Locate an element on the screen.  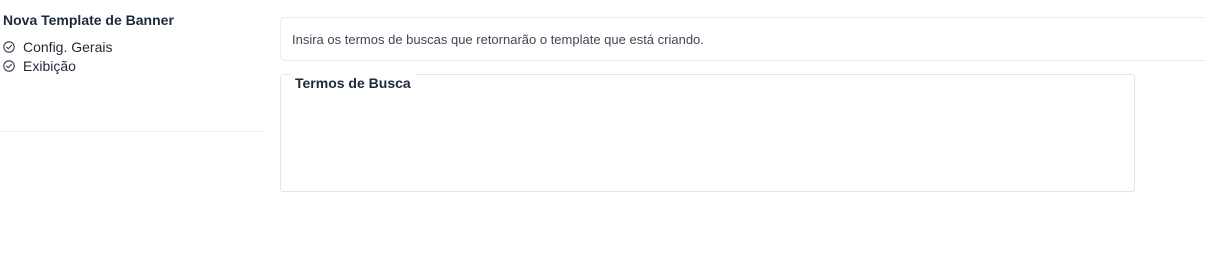
step-exibicao: Exibição is located at coordinates (57, 65).